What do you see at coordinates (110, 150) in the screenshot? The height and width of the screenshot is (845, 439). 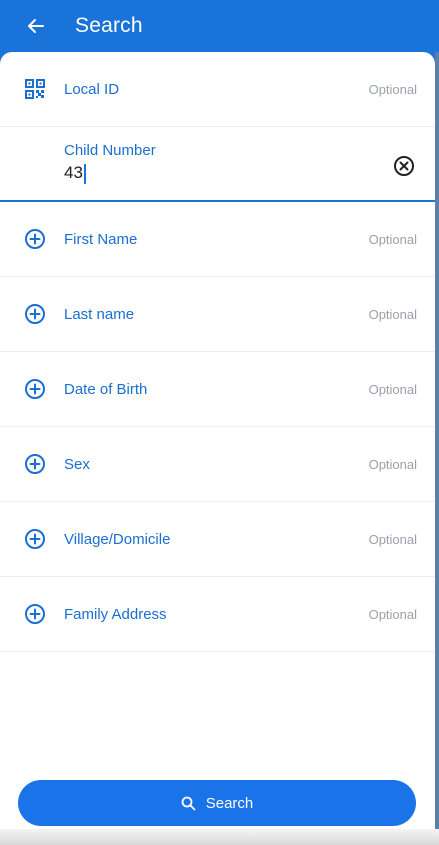 I see `field-label: Child Number` at bounding box center [110, 150].